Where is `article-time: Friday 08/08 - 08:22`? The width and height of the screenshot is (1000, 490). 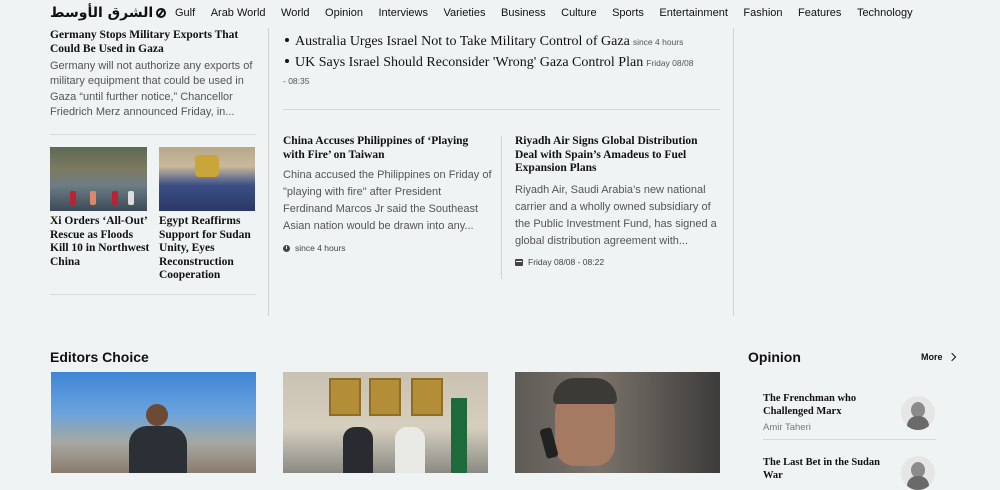
article-time: Friday 08/08 - 08:22 is located at coordinates (566, 262).